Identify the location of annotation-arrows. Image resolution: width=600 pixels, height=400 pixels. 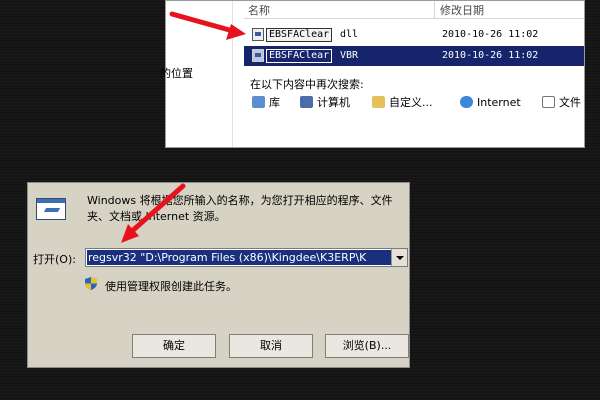
(183, 127).